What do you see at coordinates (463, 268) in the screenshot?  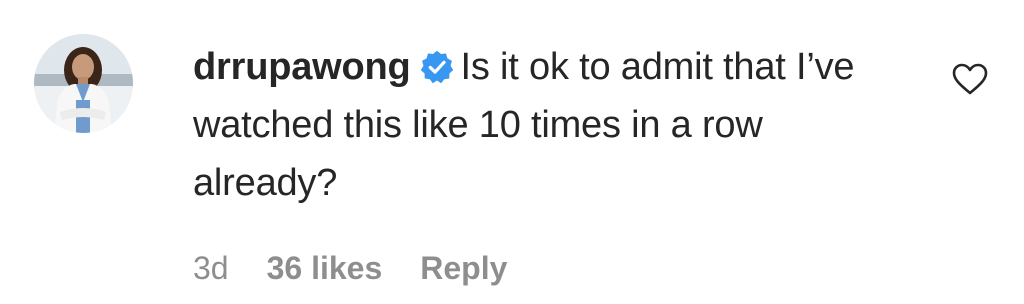 I see `reply-button: Reply` at bounding box center [463, 268].